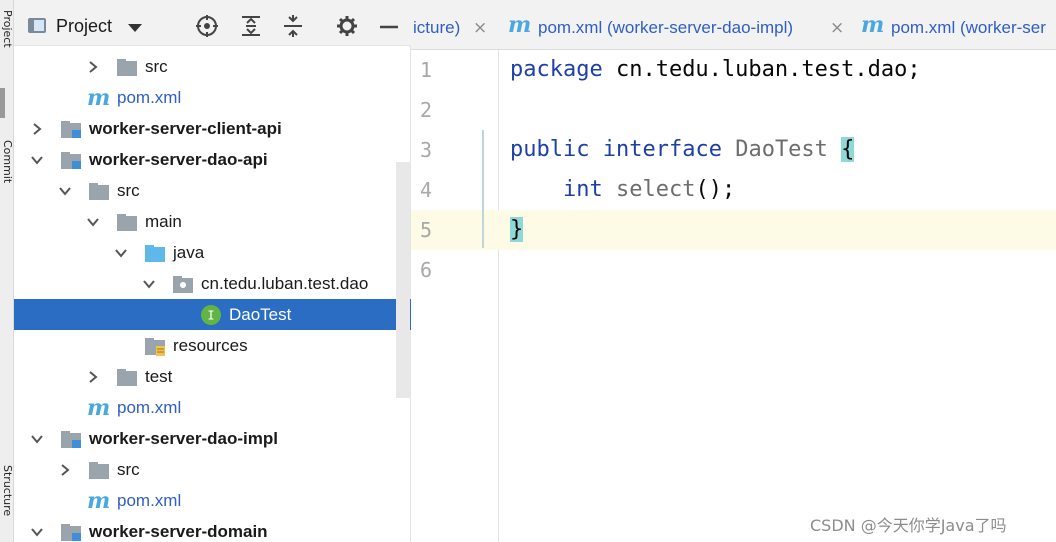 The height and width of the screenshot is (542, 1056). I want to click on resources-folder-icon, so click(155, 347).